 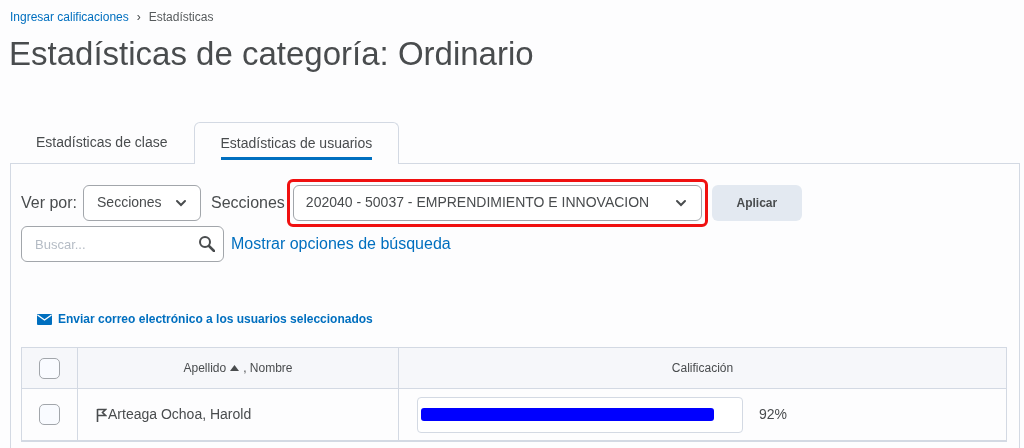 I want to click on email-link: Enviar correo electrónico a los usuarios seleccionados, so click(x=215, y=319).